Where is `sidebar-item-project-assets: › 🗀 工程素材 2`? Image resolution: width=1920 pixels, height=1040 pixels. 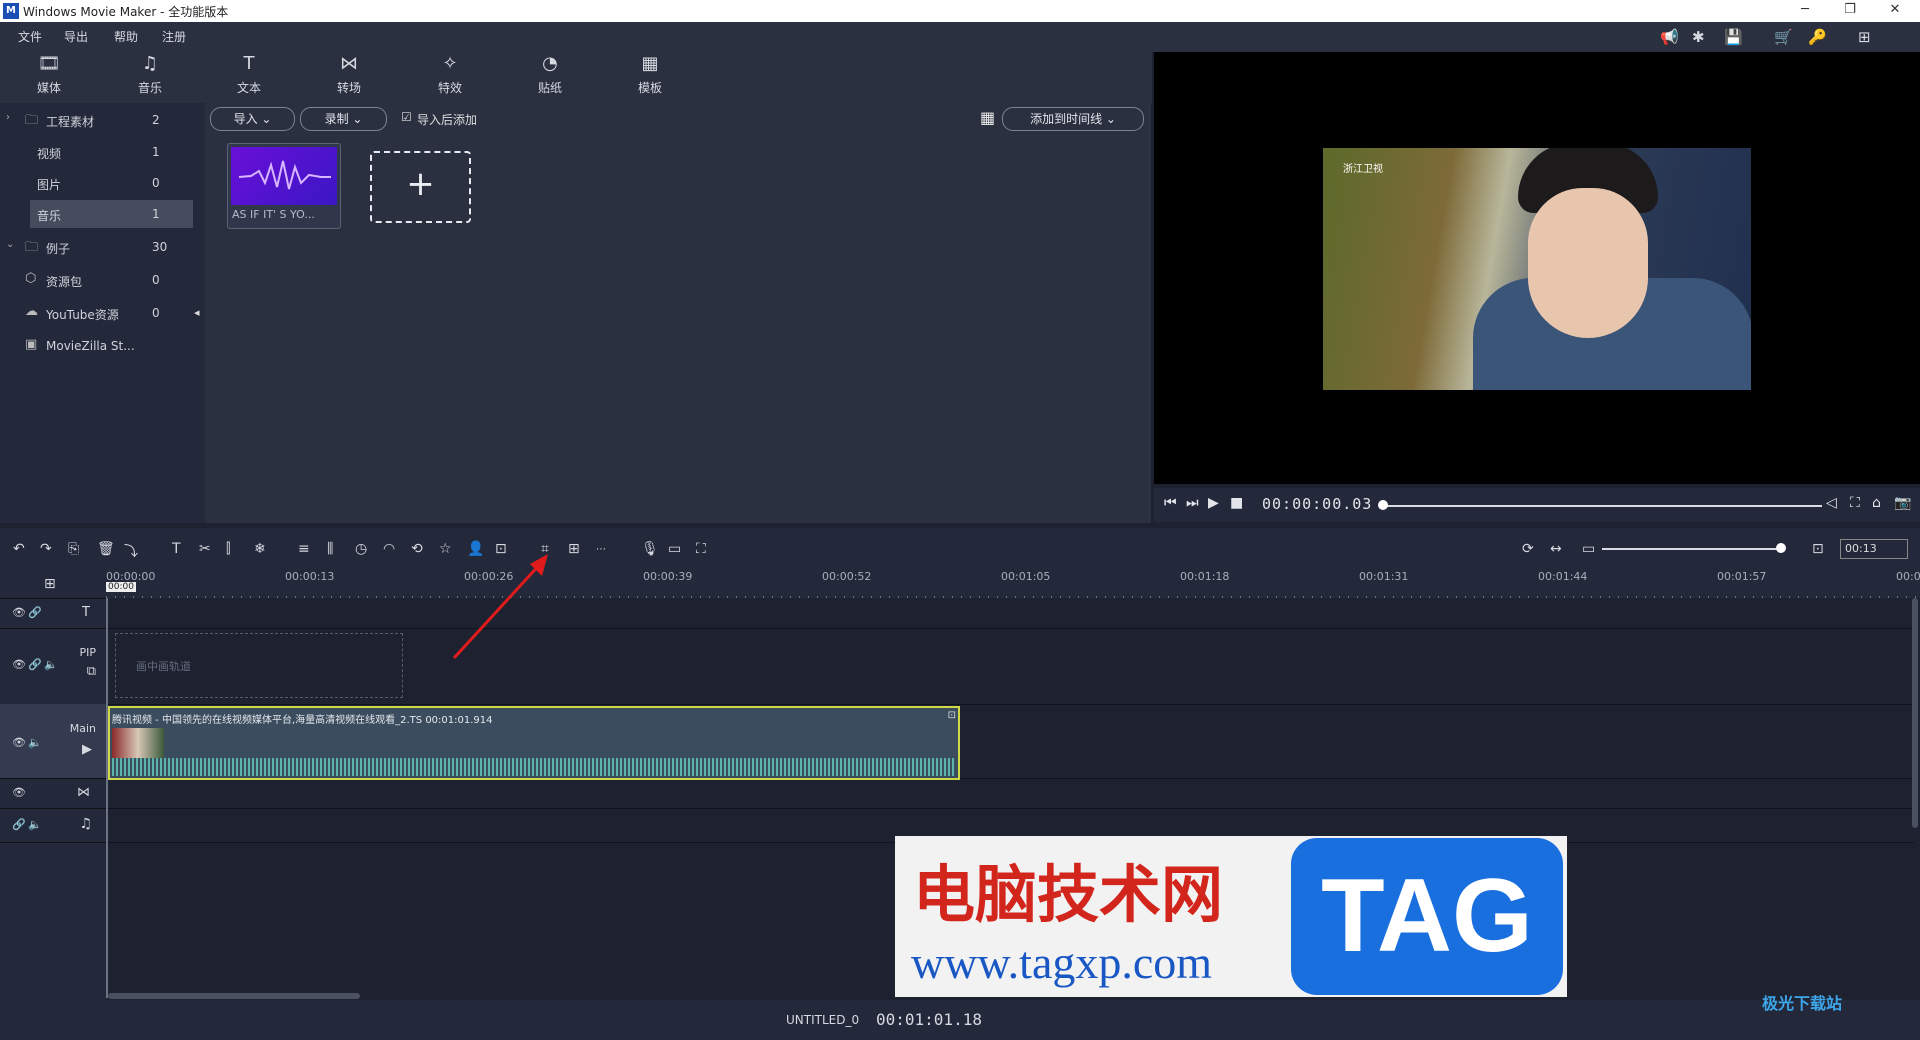 sidebar-item-project-assets: › 🗀 工程素材 2 is located at coordinates (100, 120).